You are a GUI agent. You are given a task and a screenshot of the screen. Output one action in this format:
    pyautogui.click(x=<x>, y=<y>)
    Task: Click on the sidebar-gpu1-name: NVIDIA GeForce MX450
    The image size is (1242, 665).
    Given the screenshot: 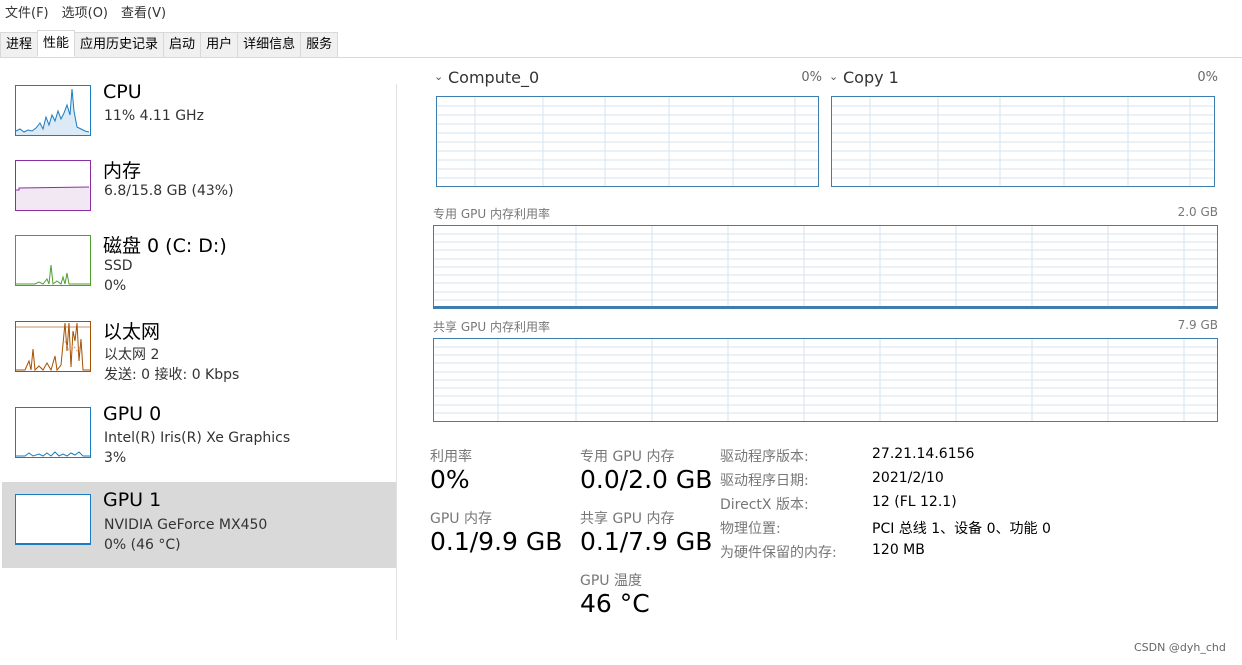 What is the action you would take?
    pyautogui.click(x=186, y=525)
    